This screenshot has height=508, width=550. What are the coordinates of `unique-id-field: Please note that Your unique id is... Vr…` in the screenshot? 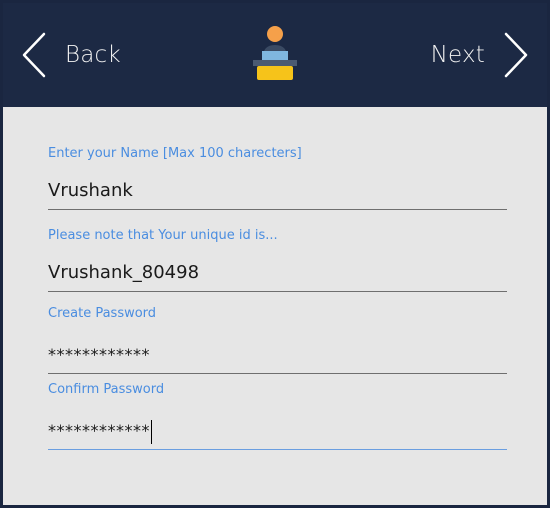 It's located at (277, 259).